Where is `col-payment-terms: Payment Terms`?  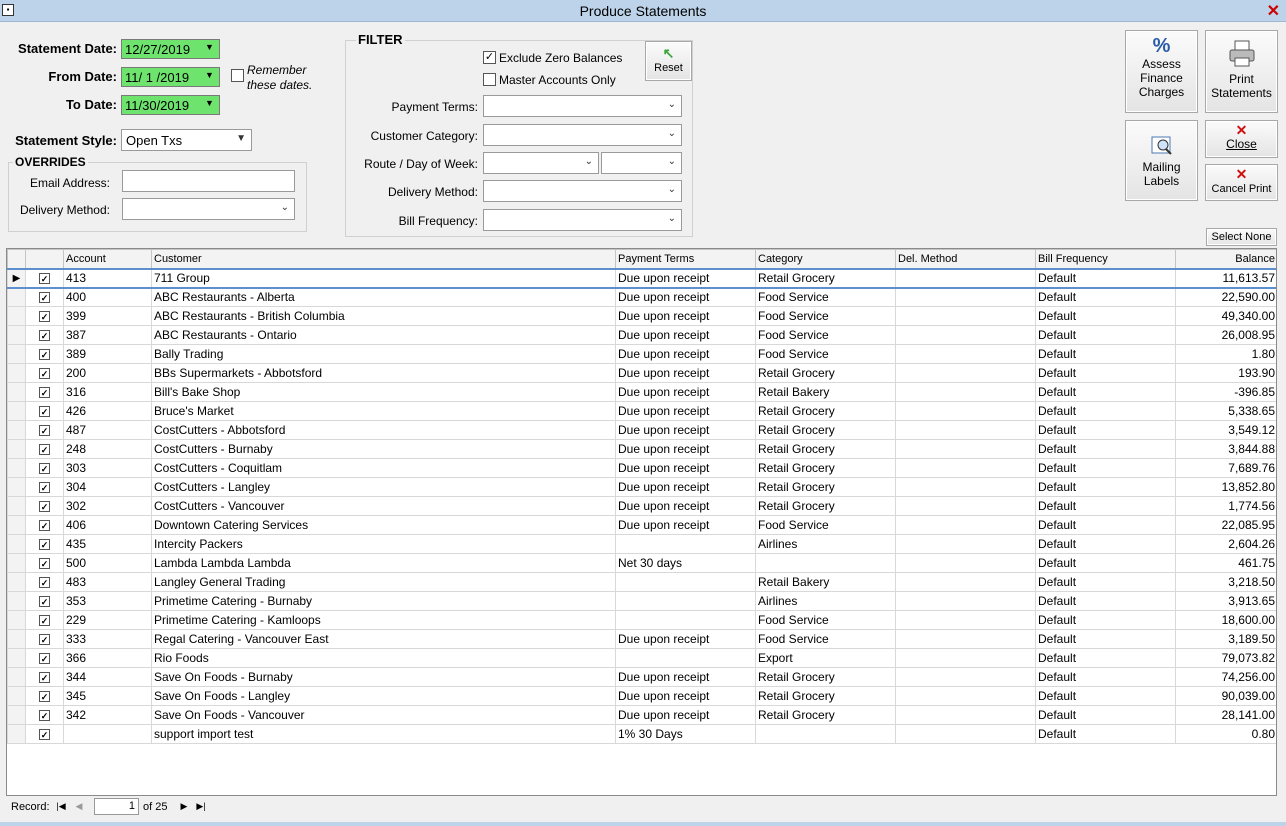 col-payment-terms: Payment Terms is located at coordinates (685, 259).